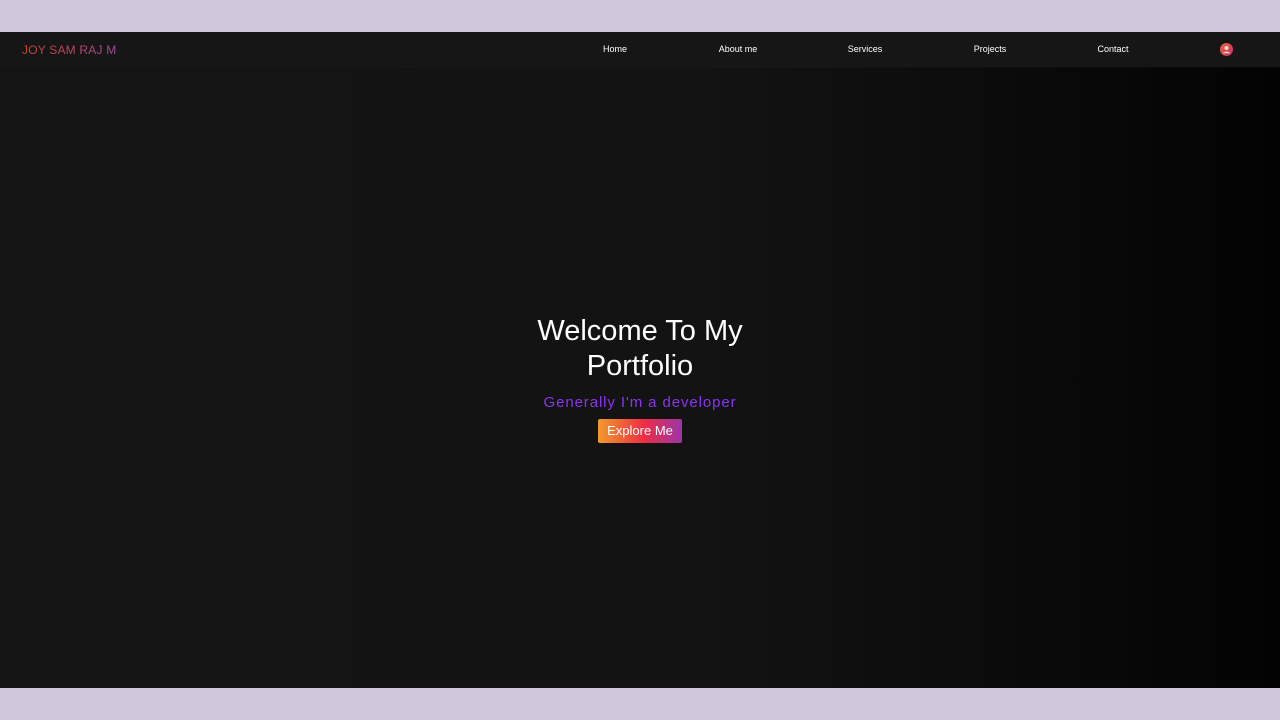 This screenshot has width=1280, height=720. I want to click on nav-link-projects: Projects, so click(990, 49).